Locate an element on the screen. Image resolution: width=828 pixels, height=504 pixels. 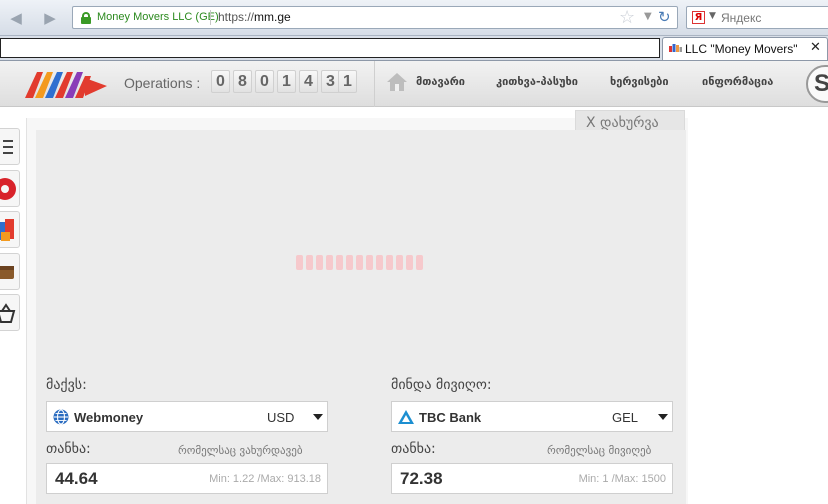
back-arrow-icon: ◀ is located at coordinates (16, 18).